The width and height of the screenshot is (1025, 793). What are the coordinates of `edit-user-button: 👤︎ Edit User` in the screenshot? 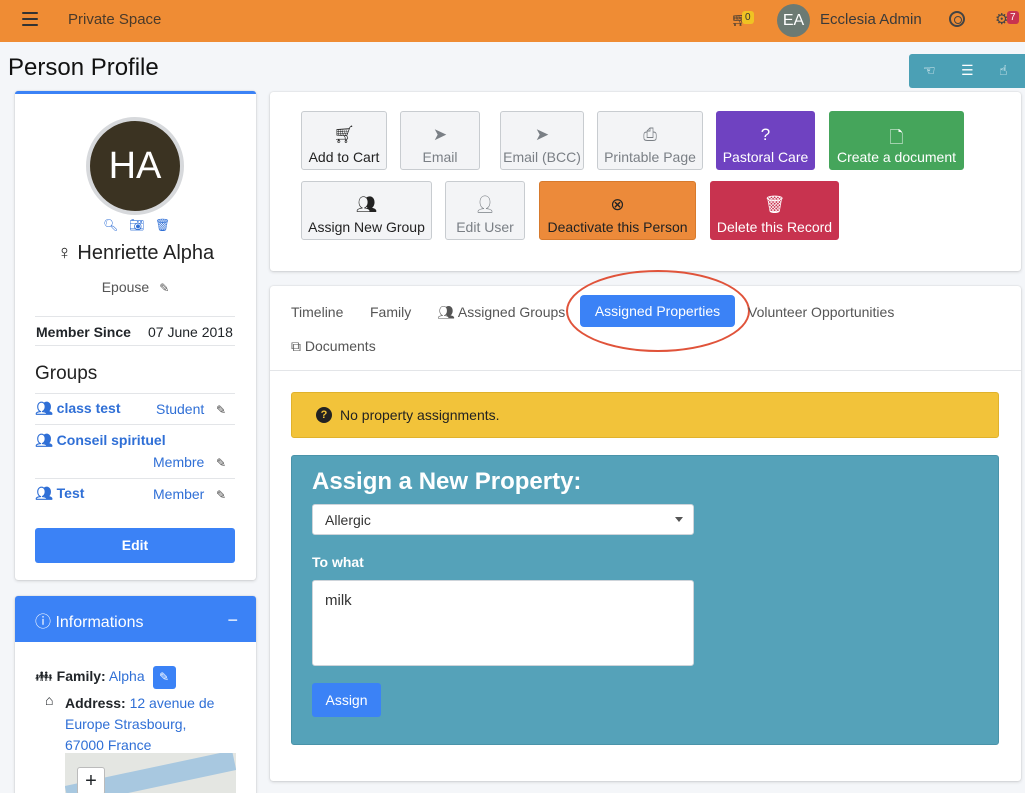 It's located at (485, 210).